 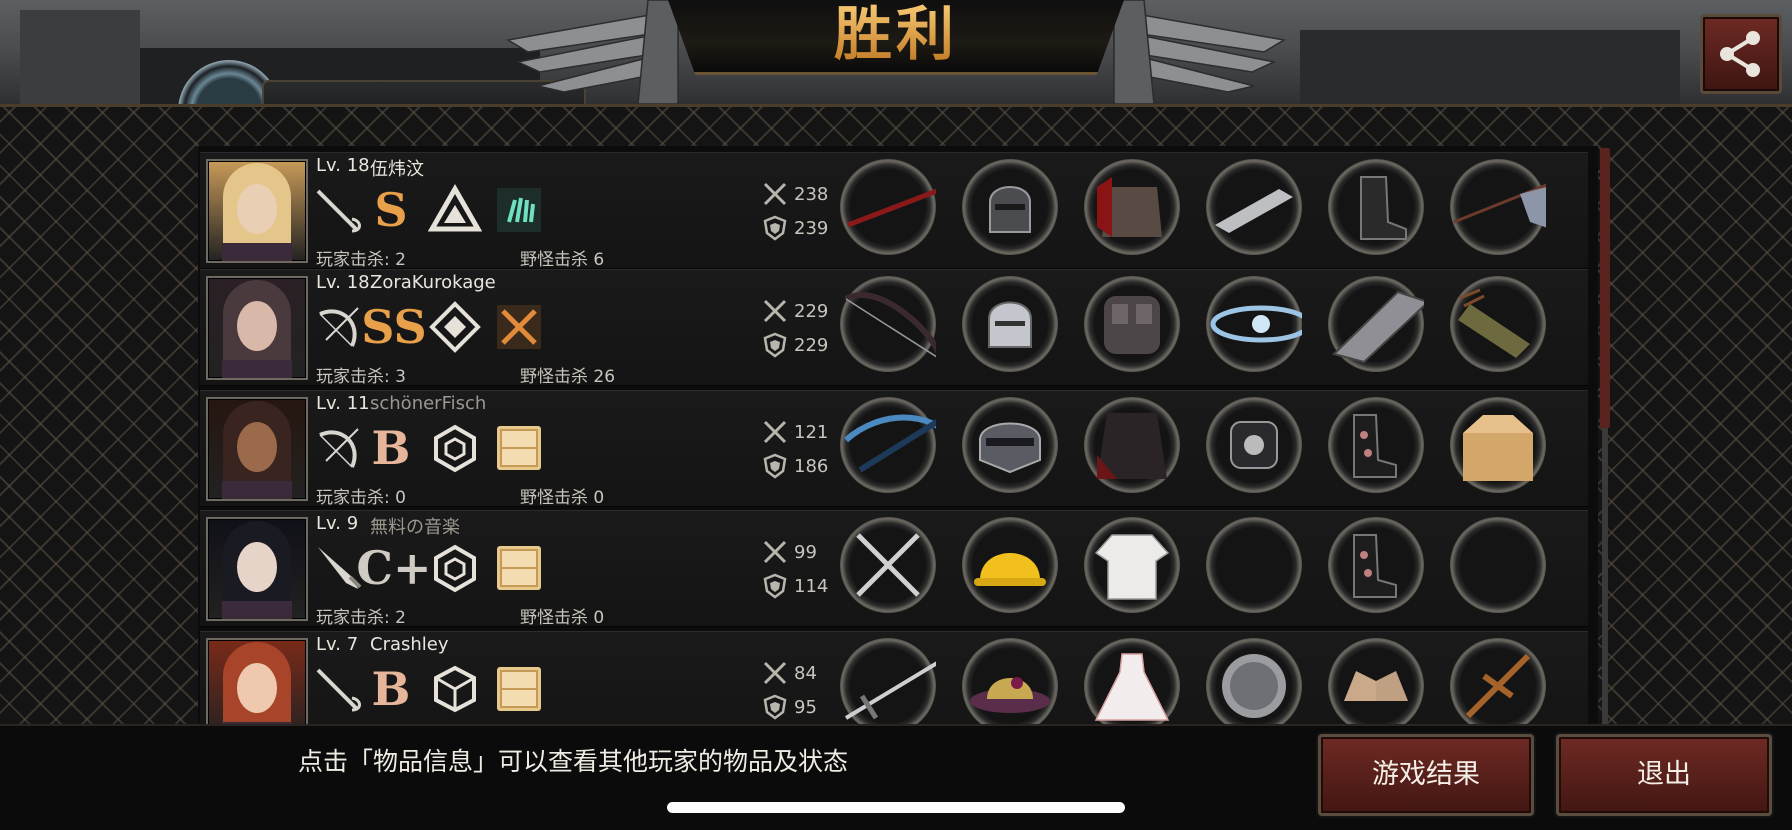 I want to click on home-indicator, so click(x=896, y=807).